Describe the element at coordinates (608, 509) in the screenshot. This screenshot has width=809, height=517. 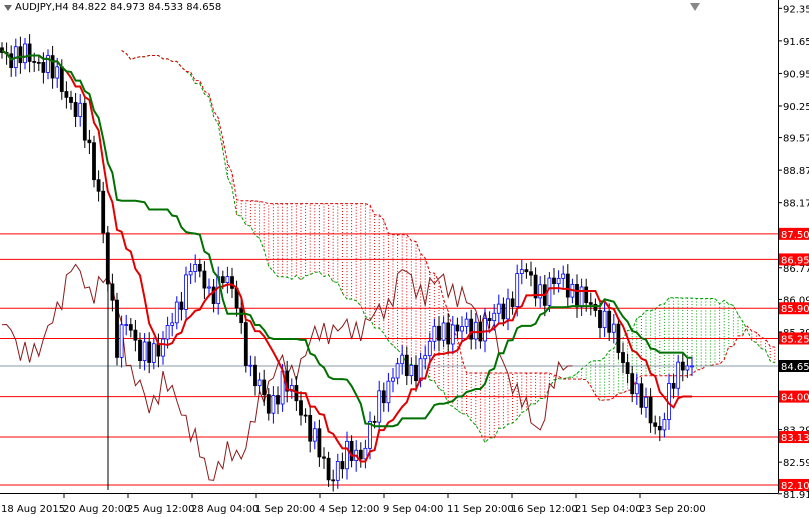
I see `x-tick-label: 21 Sep 04:00` at that location.